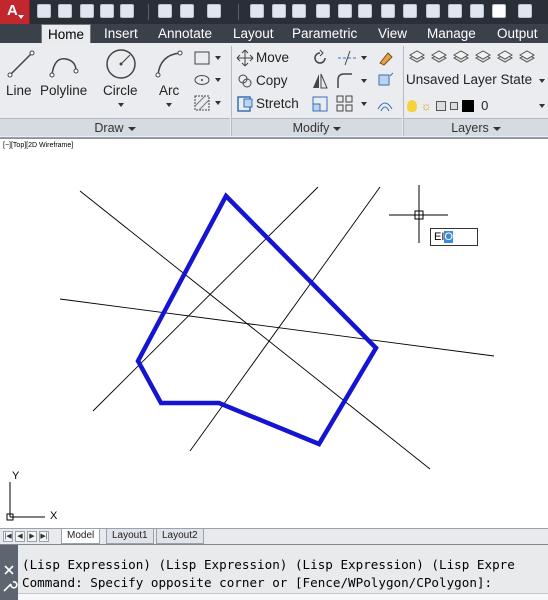 This screenshot has height=600, width=548. I want to click on tab-insert: Insert, so click(121, 33).